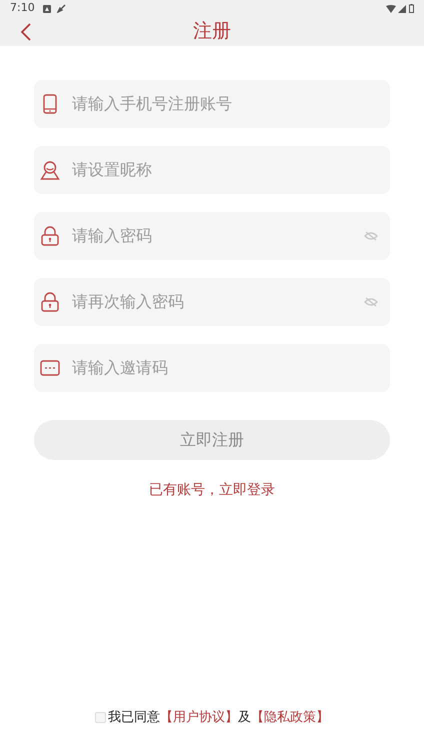 The image size is (424, 755). I want to click on person-icon, so click(50, 170).